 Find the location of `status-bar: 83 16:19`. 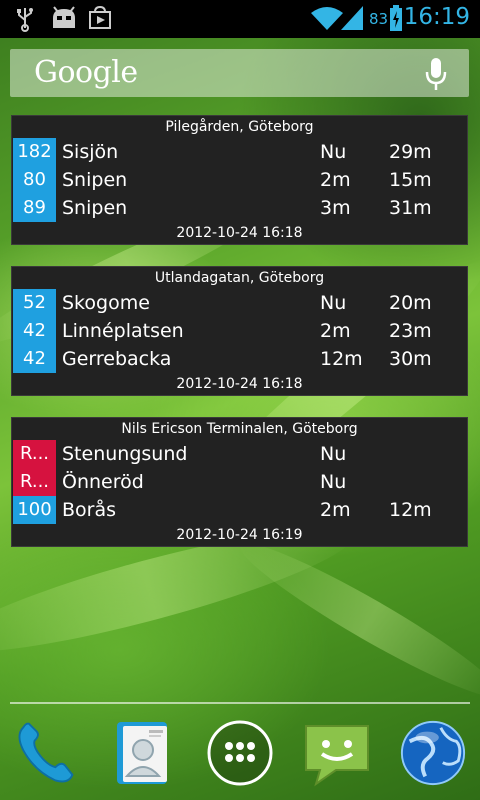

status-bar: 83 16:19 is located at coordinates (240, 19).